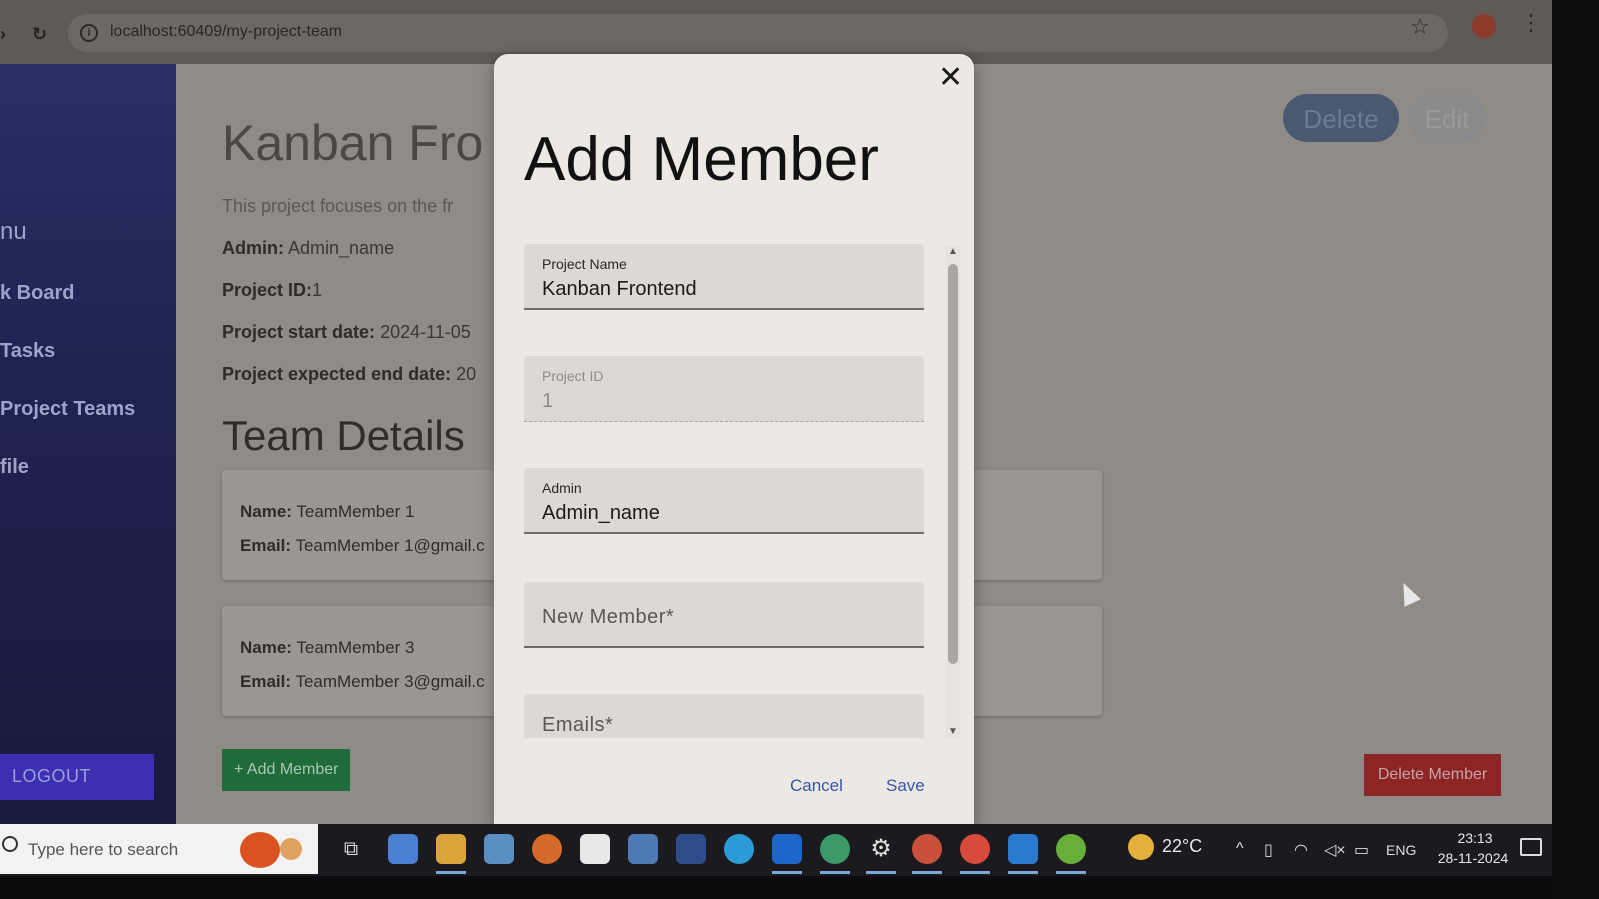 The height and width of the screenshot is (899, 1599). I want to click on member-name: TeamMember 1, so click(355, 511).